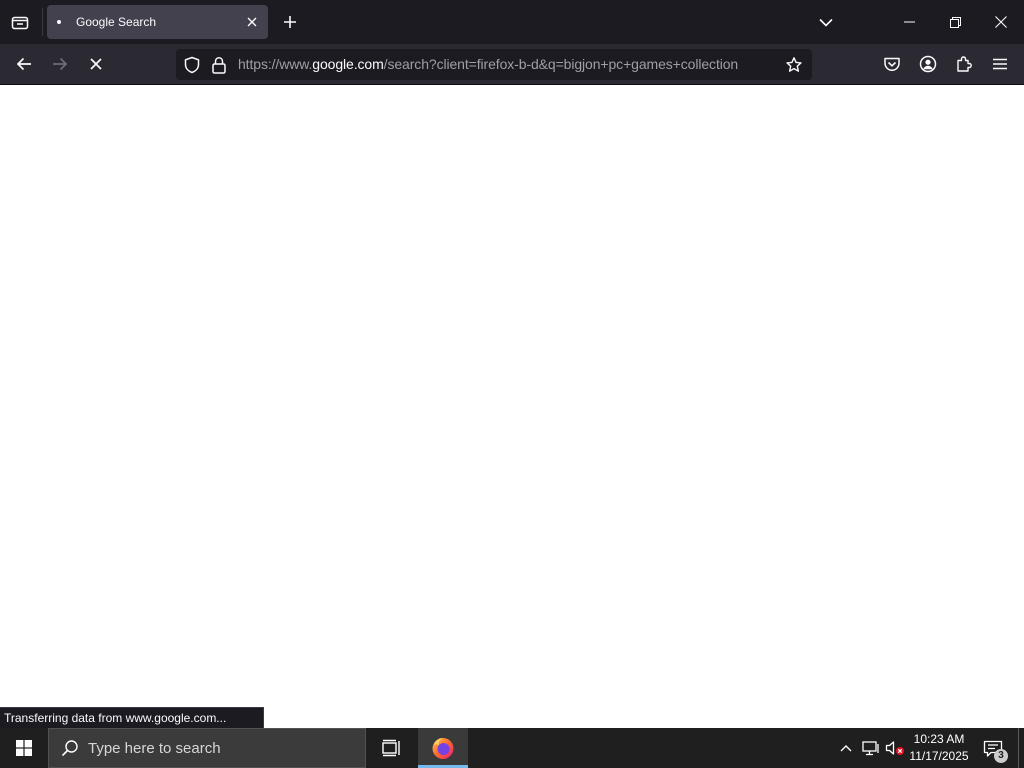  I want to click on plus-icon, so click(290, 22).